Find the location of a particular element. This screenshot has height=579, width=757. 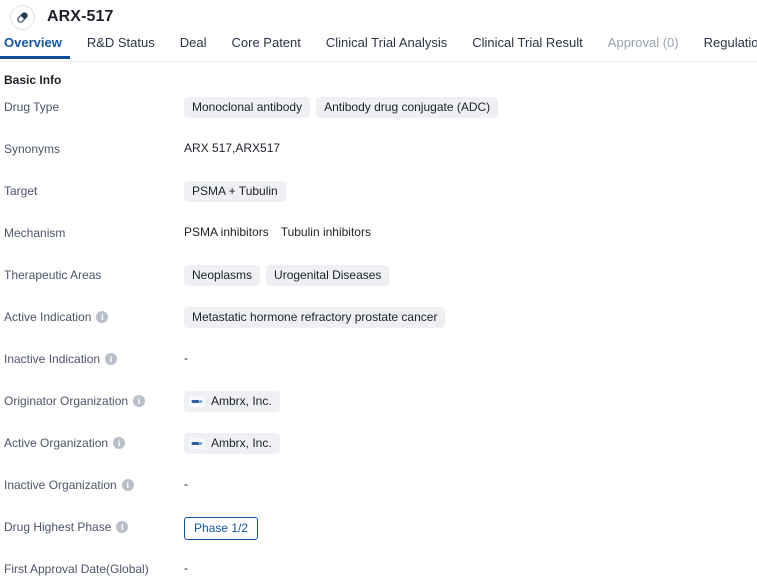

row-label: Inactive Organization i is located at coordinates (94, 484).